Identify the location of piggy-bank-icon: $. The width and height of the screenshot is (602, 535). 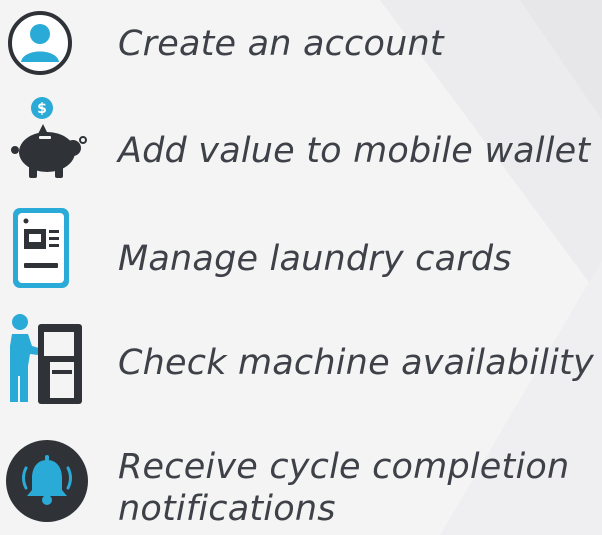
(49, 137).